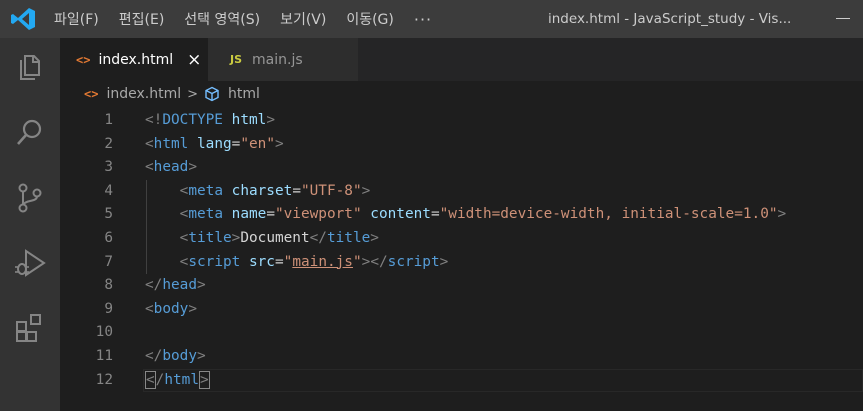 This screenshot has height=411, width=863. Describe the element at coordinates (30, 133) in the screenshot. I see `search-icon` at that location.